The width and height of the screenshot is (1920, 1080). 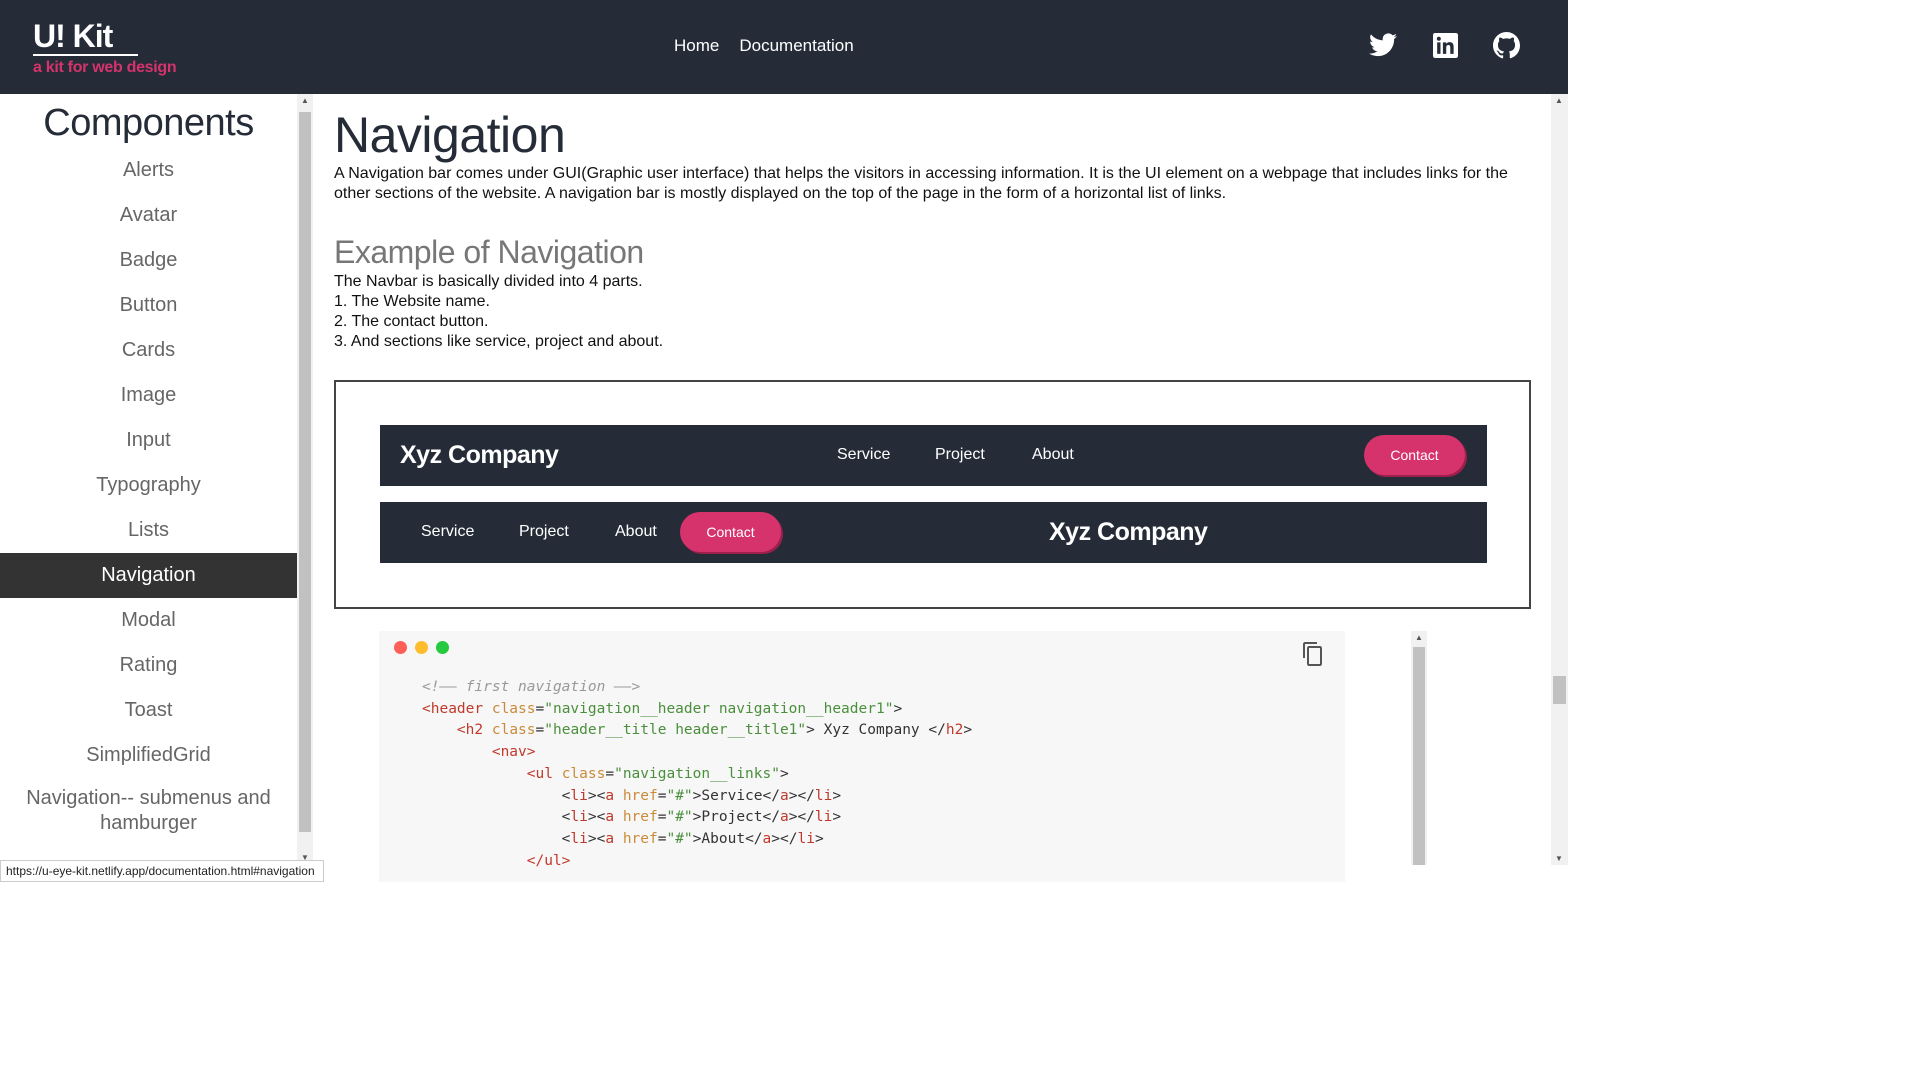 I want to click on sidebar-item-navigation: Navigation, so click(x=148, y=575).